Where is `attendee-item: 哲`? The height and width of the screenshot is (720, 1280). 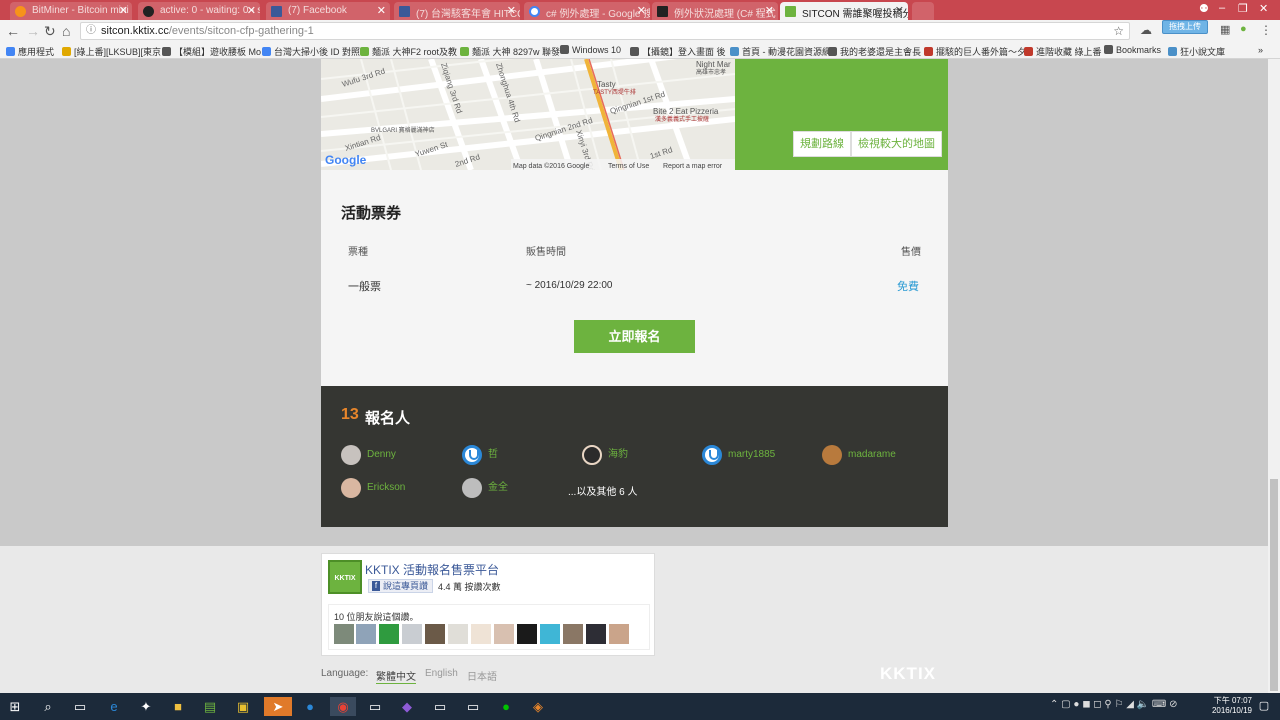
attendee-item: 哲 is located at coordinates (480, 455).